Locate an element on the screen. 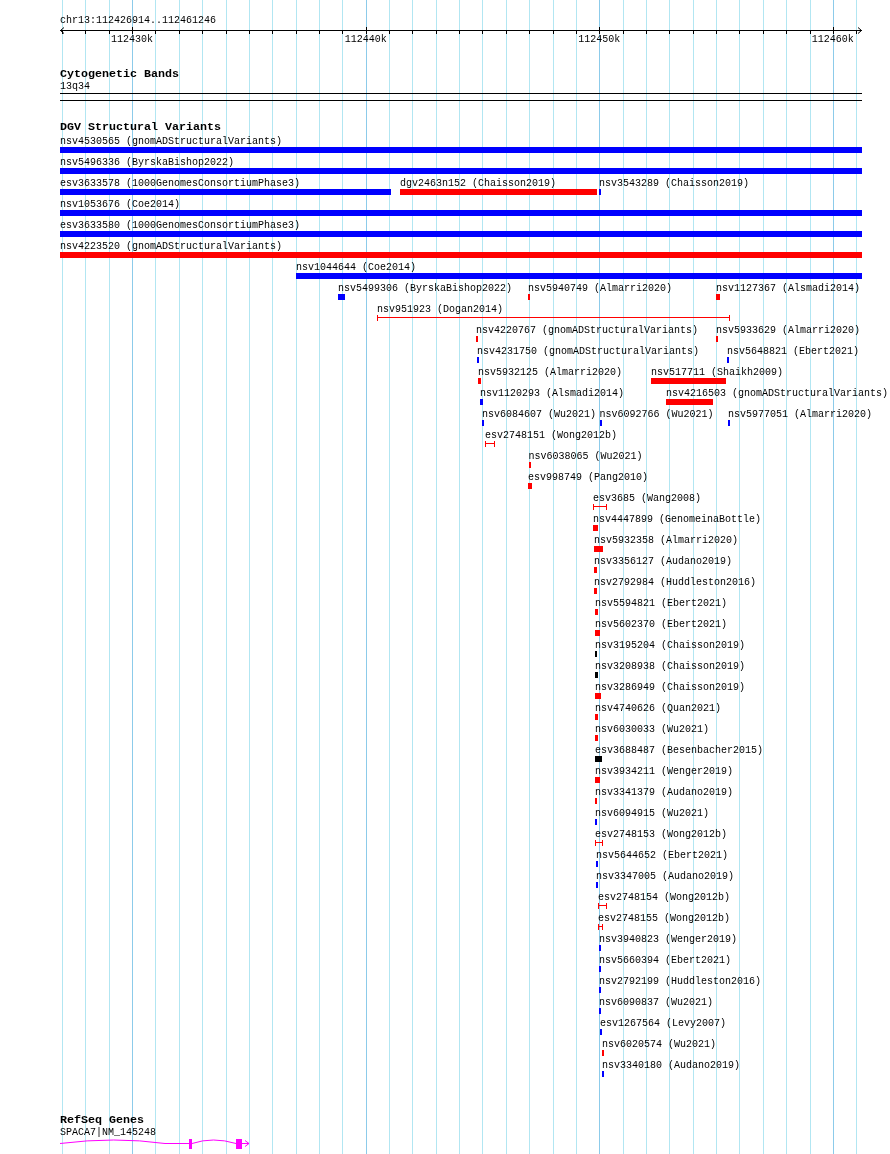  variant-label: esv2748151 (Wong2012b) is located at coordinates (551, 435).